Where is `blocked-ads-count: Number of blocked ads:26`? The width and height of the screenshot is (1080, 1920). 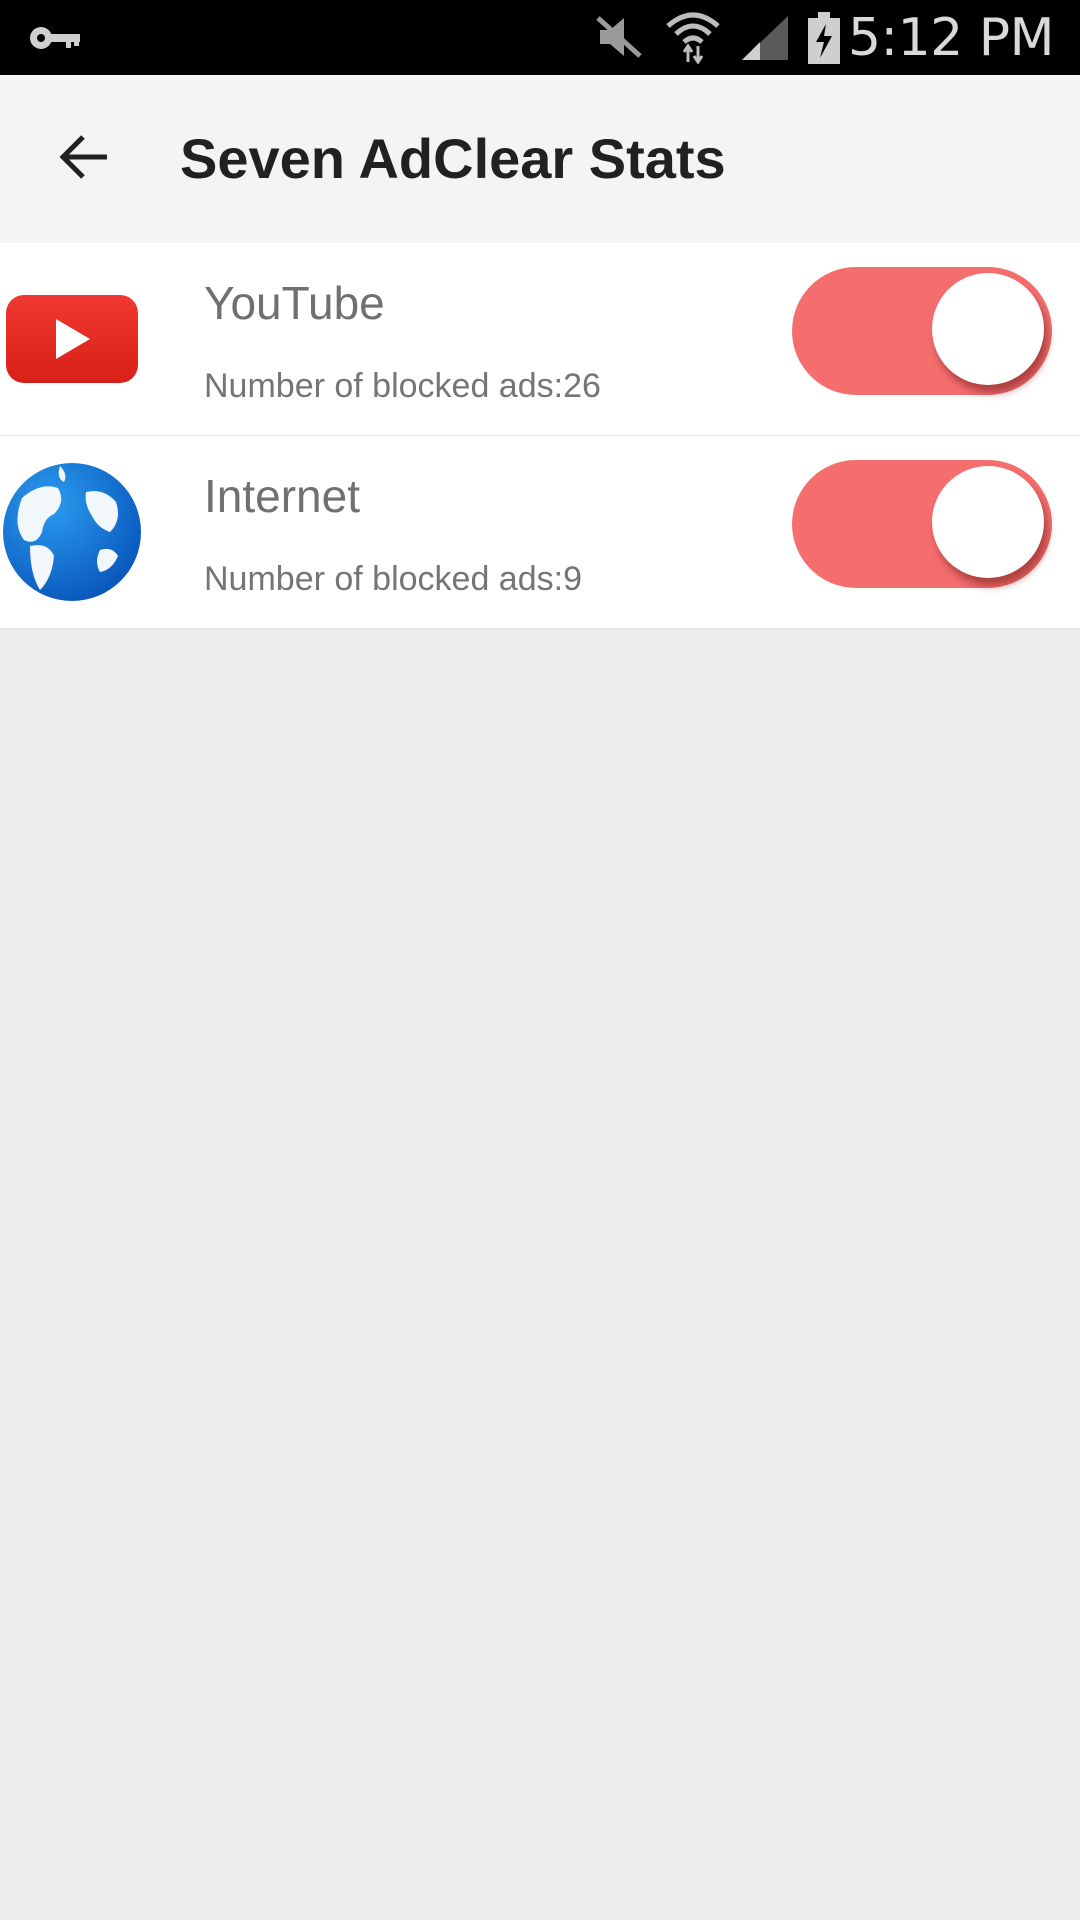
blocked-ads-count: Number of blocked ads:26 is located at coordinates (402, 386).